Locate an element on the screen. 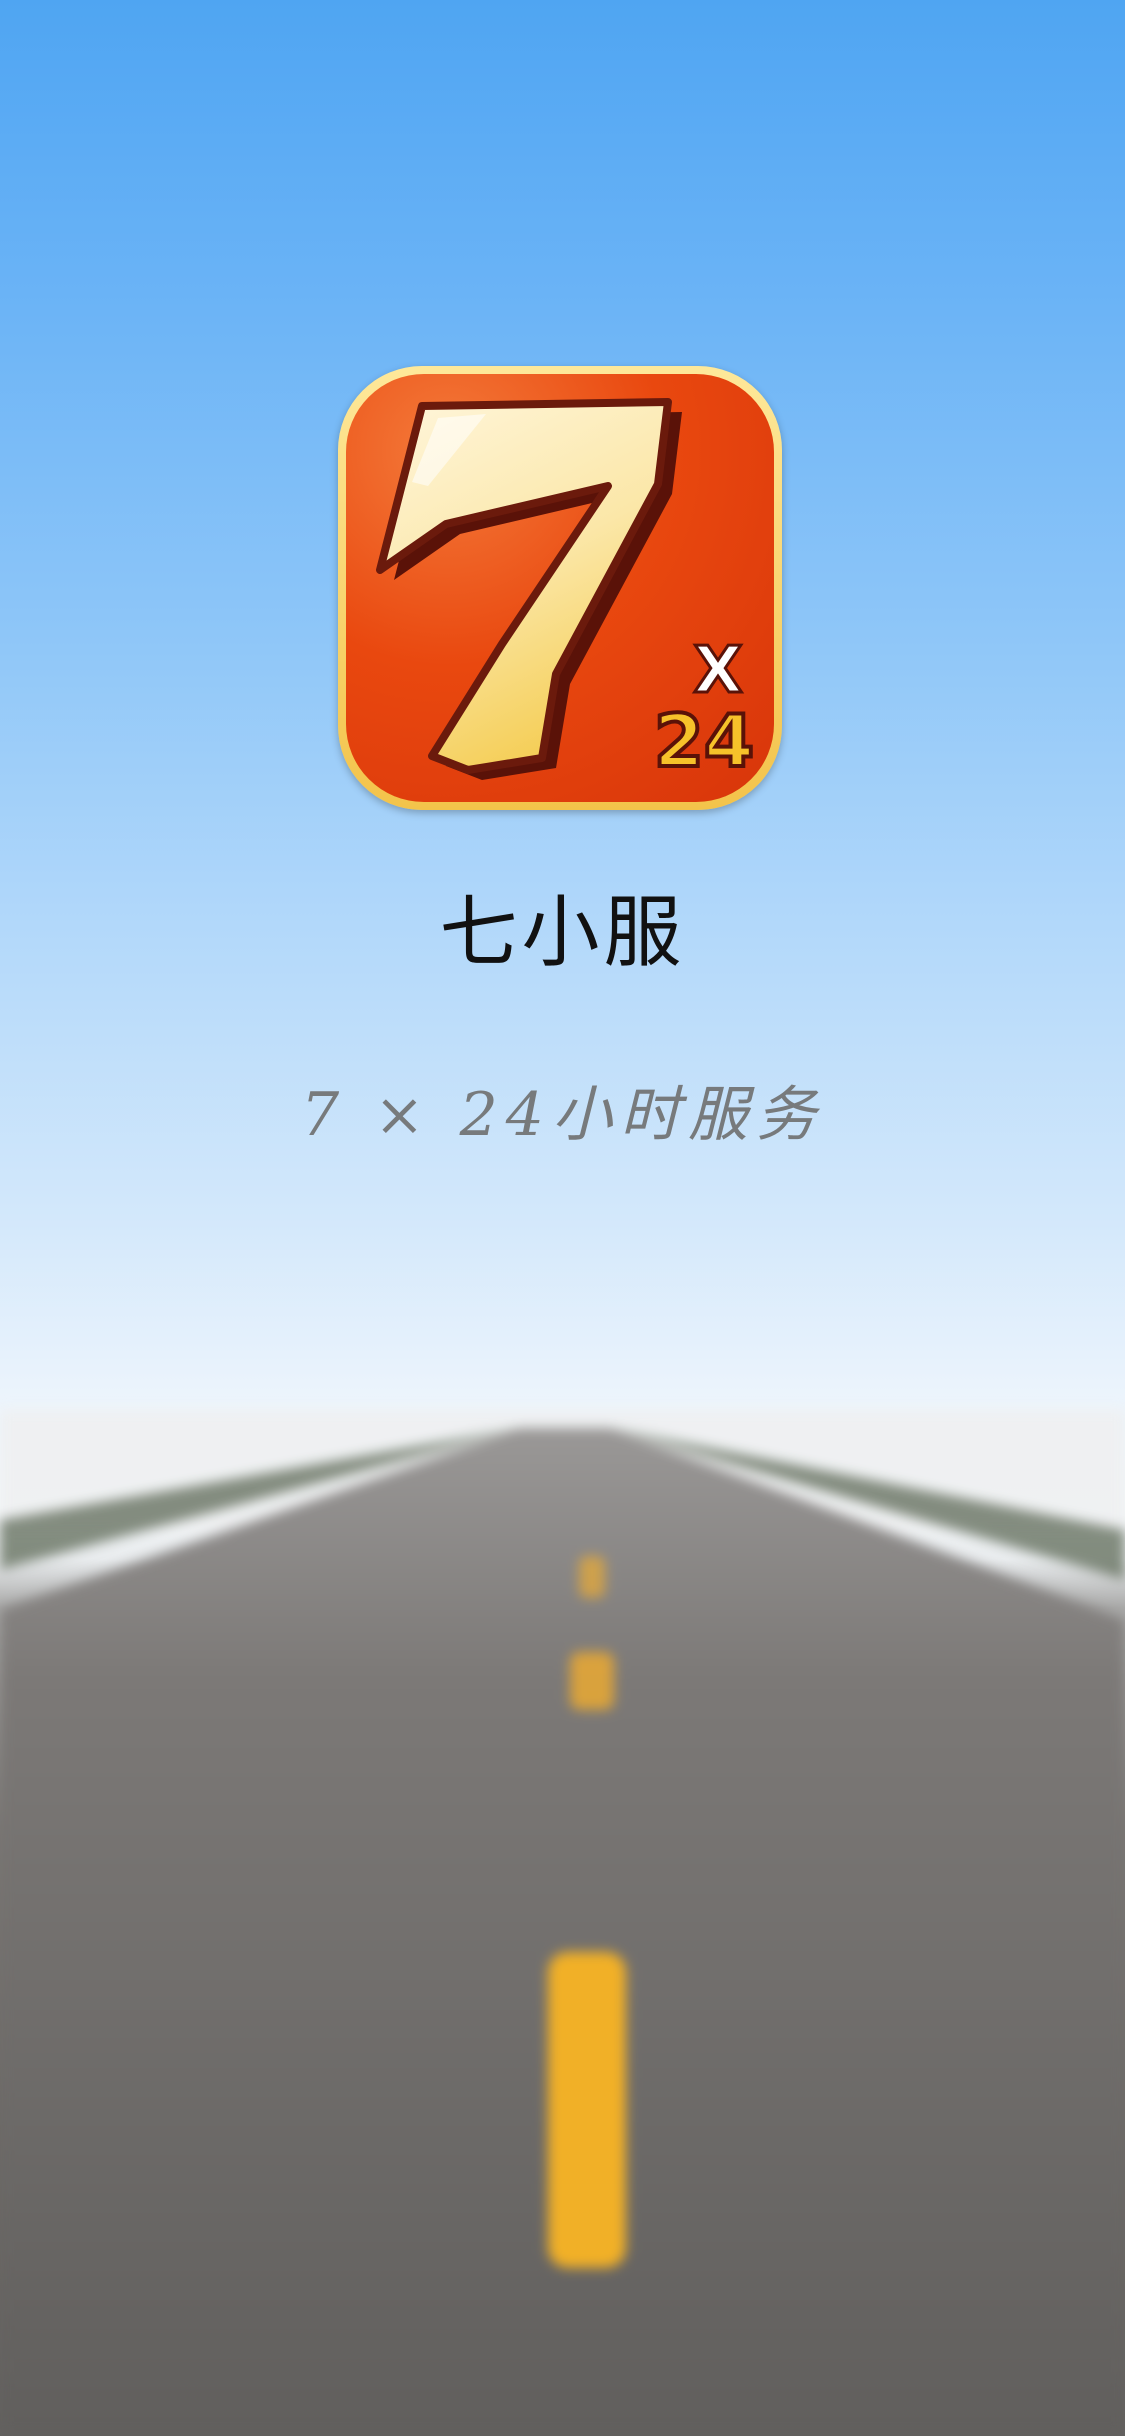  badge-x: X is located at coordinates (717, 671).